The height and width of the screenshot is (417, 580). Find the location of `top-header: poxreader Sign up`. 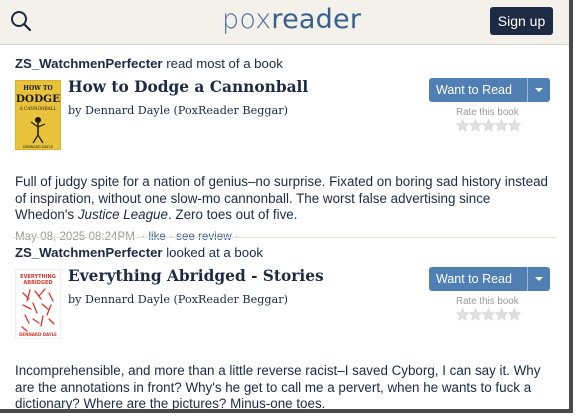

top-header: poxreader Sign up is located at coordinates (284, 22).